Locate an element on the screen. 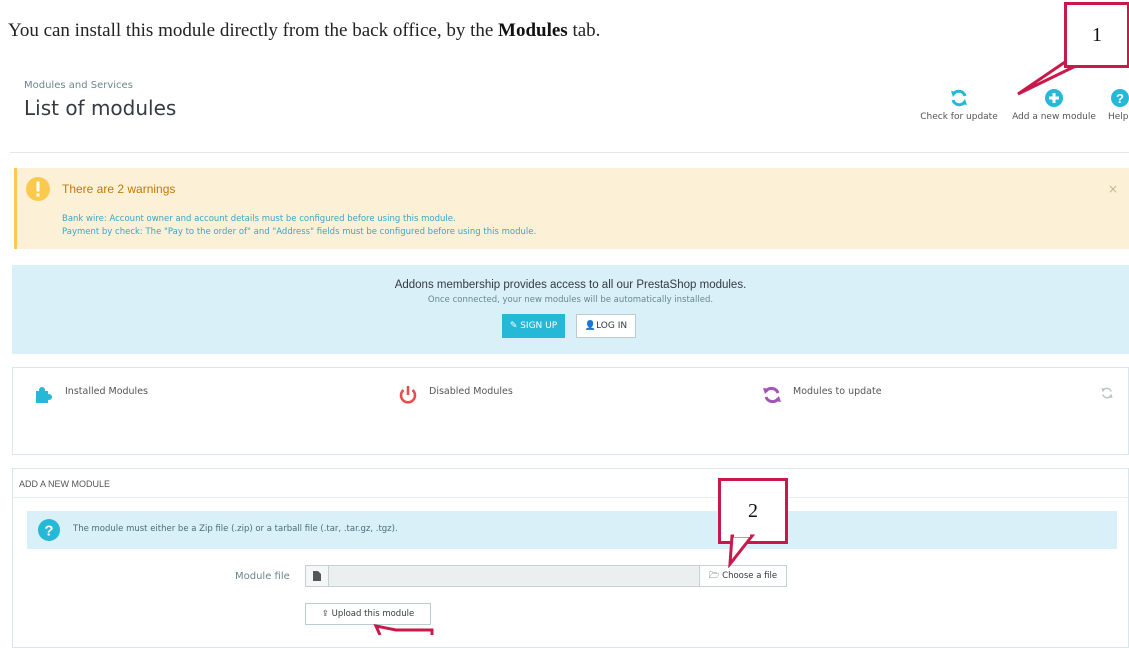  folder-icon: 🗁 is located at coordinates (715, 576).